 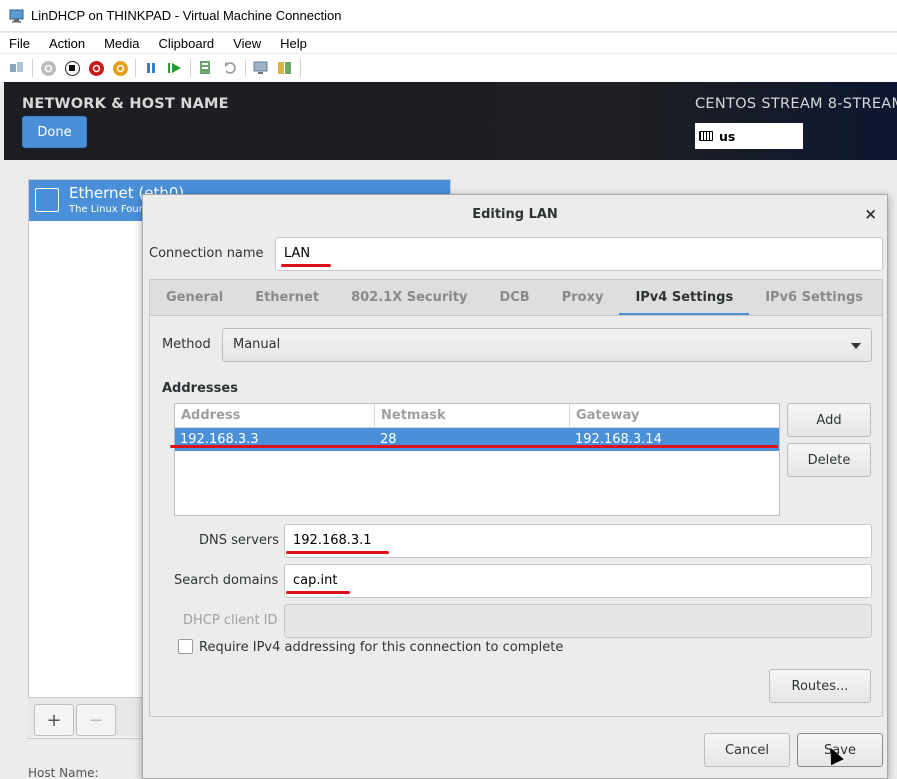 What do you see at coordinates (829, 460) in the screenshot?
I see `delete-address-button: Delete` at bounding box center [829, 460].